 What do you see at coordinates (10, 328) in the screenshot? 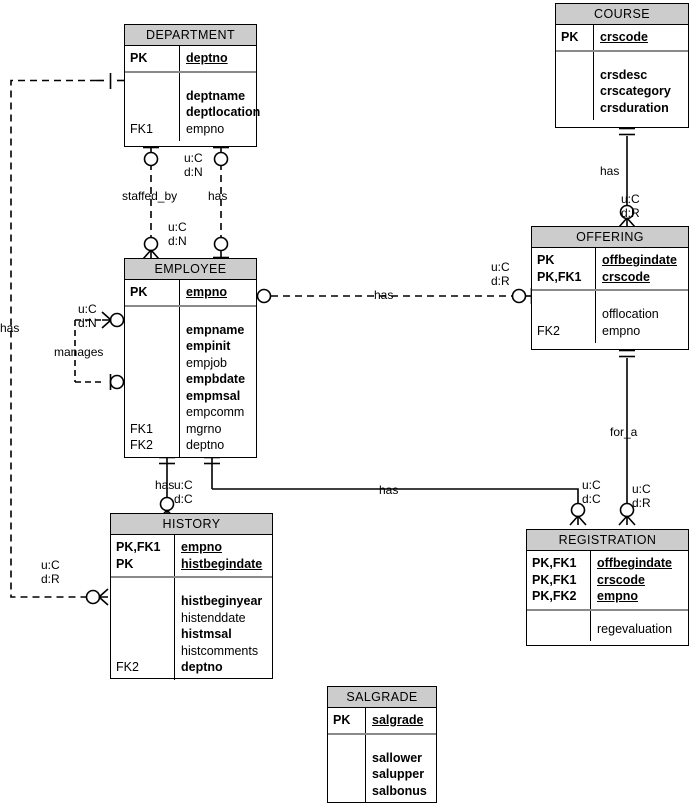
I see `label-has-dept-history: has` at bounding box center [10, 328].